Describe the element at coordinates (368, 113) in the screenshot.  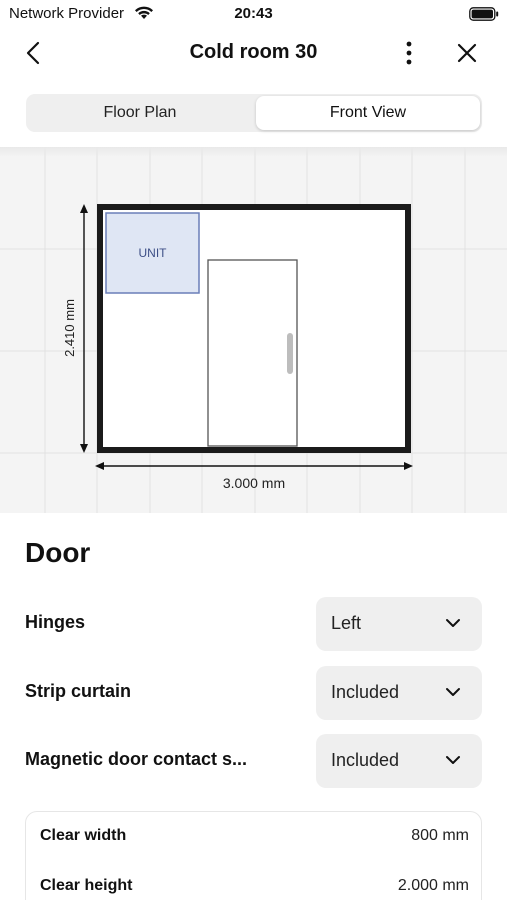
I see `tab-front-view: Front View` at that location.